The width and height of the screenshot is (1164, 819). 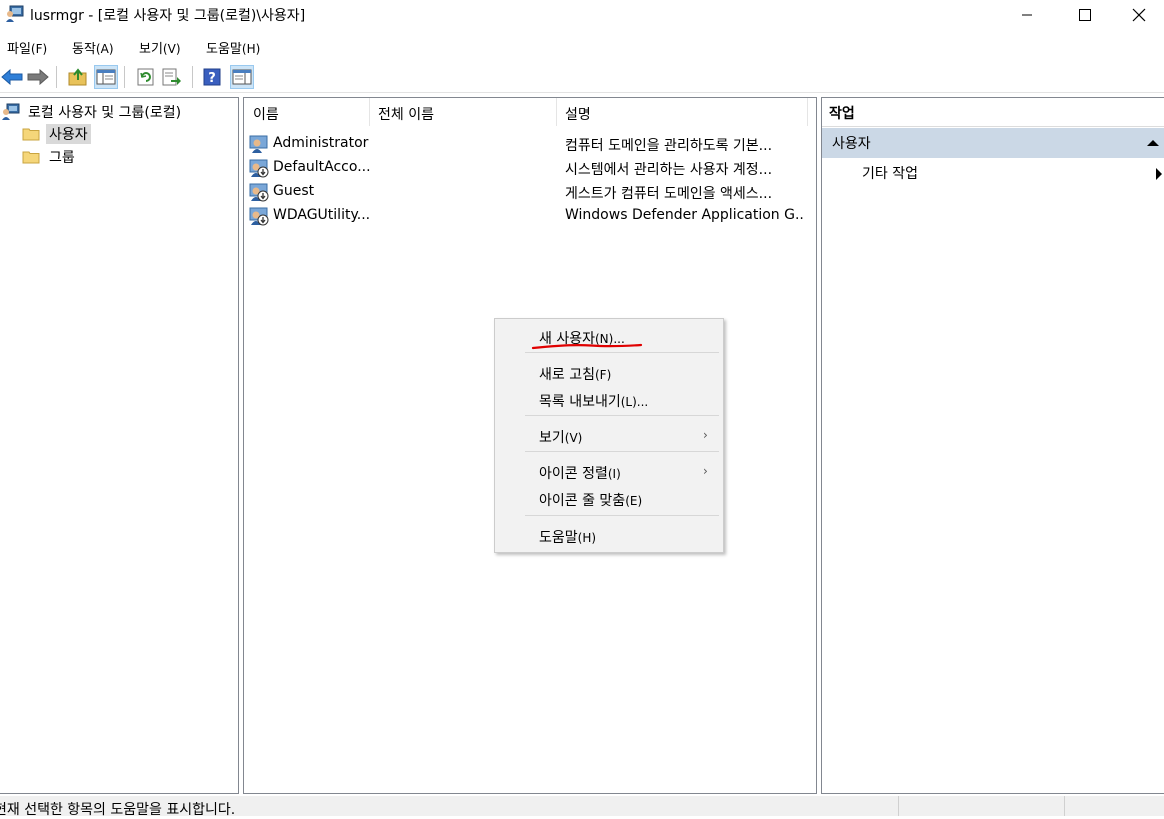 What do you see at coordinates (151, 49) in the screenshot?
I see `menu-view-label: 보기` at bounding box center [151, 49].